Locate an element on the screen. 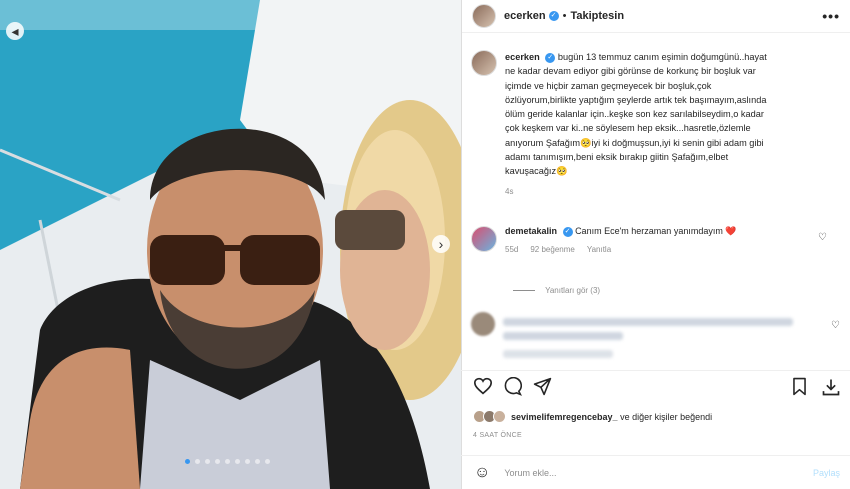 This screenshot has width=850, height=489. reply-link: Yanıtla is located at coordinates (599, 249).